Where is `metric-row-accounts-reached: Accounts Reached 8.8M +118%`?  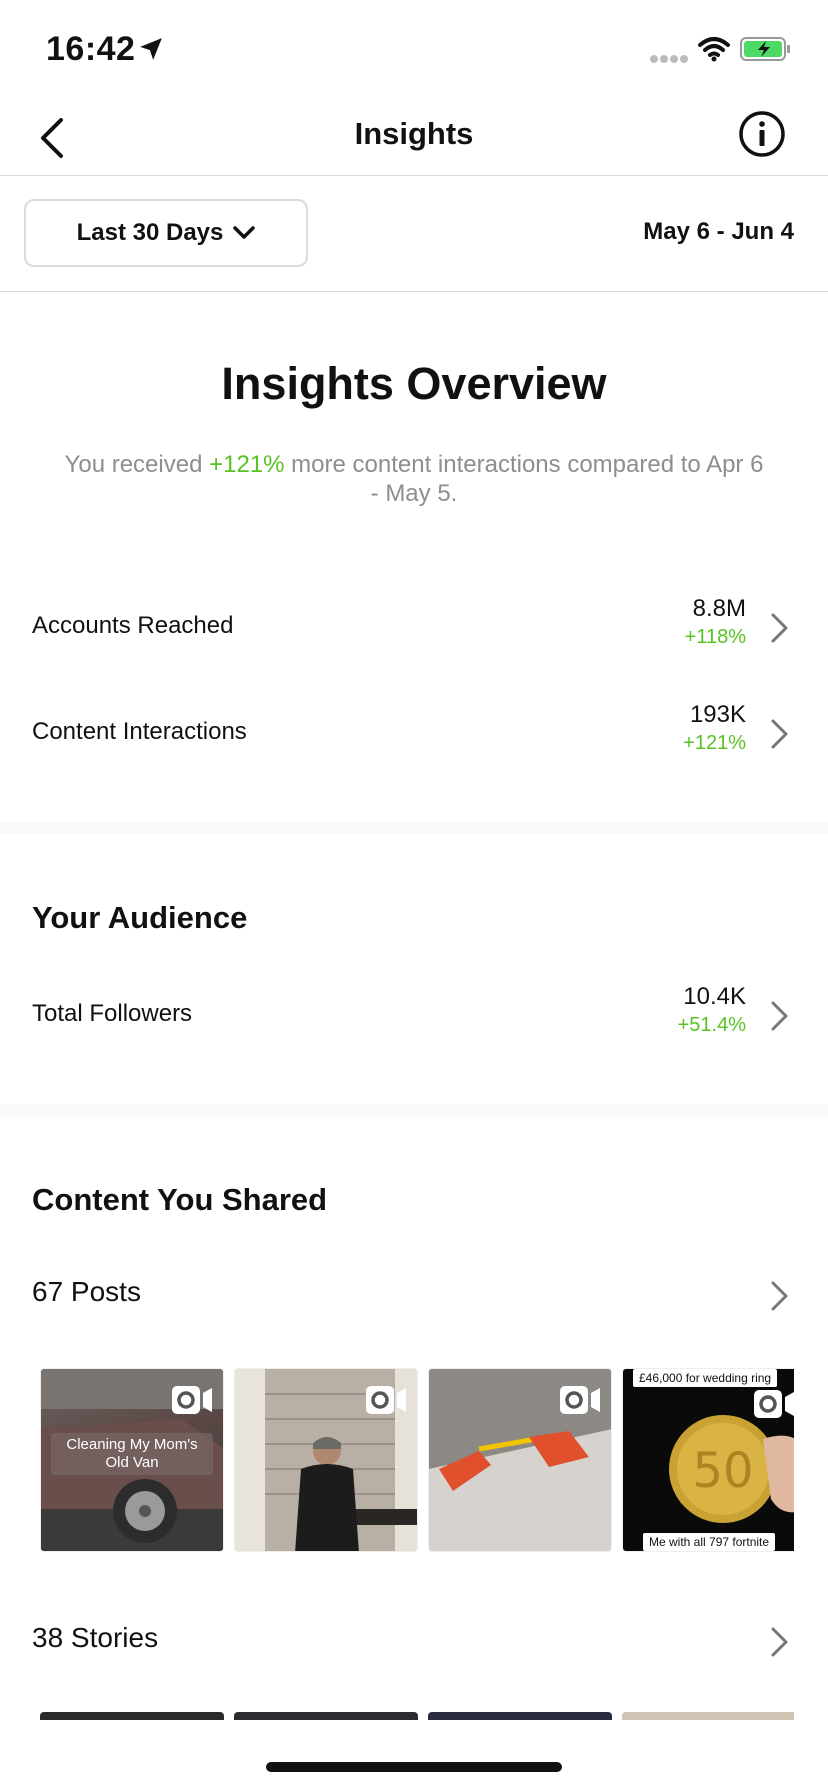 metric-row-accounts-reached: Accounts Reached 8.8M +118% is located at coordinates (414, 629).